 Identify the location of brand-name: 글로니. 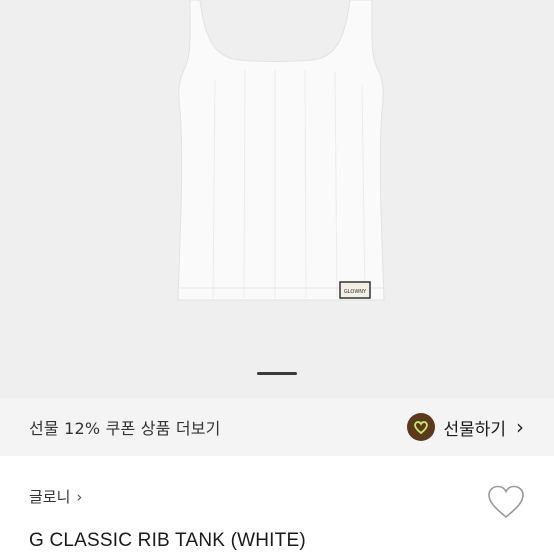
(50, 497).